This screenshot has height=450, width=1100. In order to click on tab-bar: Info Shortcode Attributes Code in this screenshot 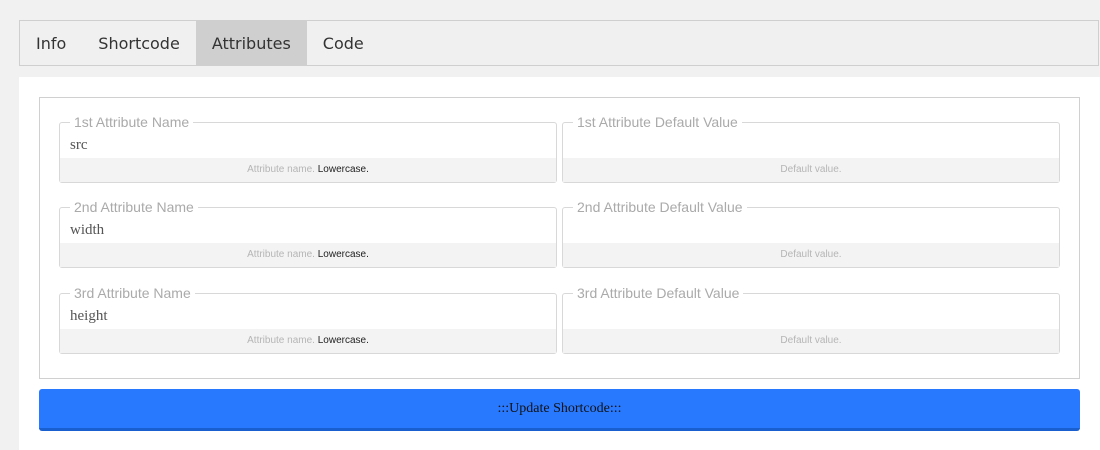, I will do `click(559, 43)`.